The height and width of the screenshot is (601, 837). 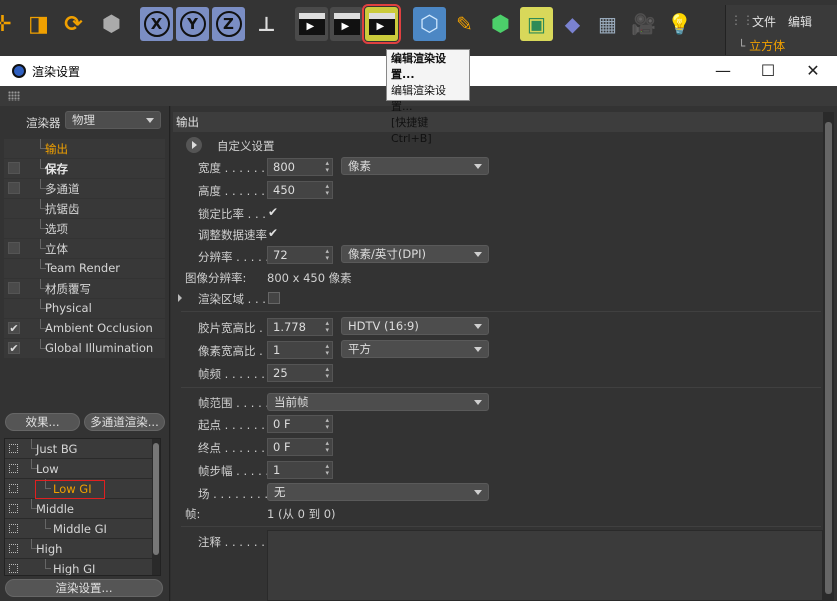 What do you see at coordinates (429, 24) in the screenshot?
I see `cube-icon: ⬡` at bounding box center [429, 24].